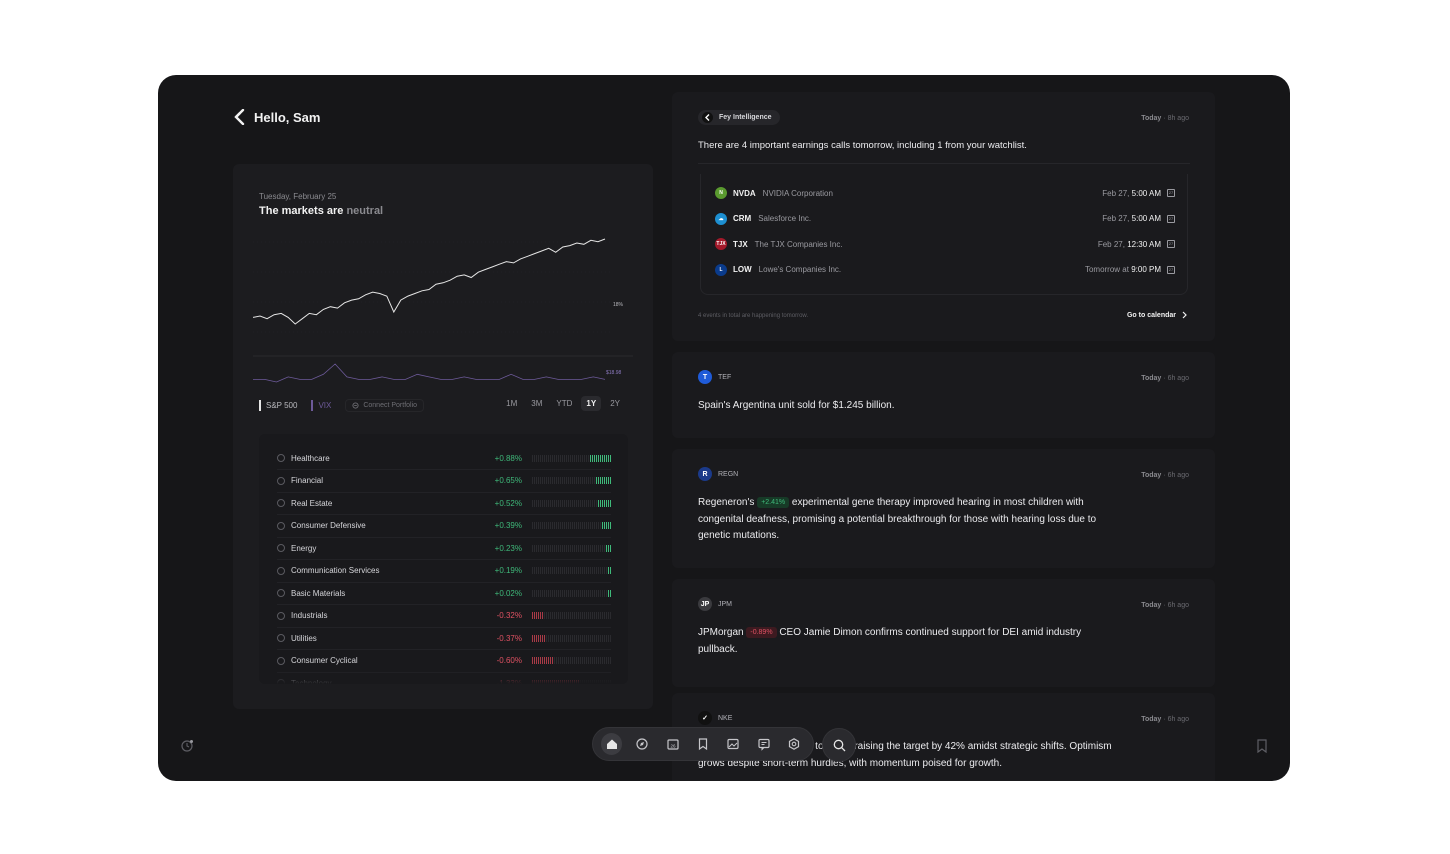  I want to click on earnings-datetime: Feb 27, 5:00 AM, so click(1131, 218).